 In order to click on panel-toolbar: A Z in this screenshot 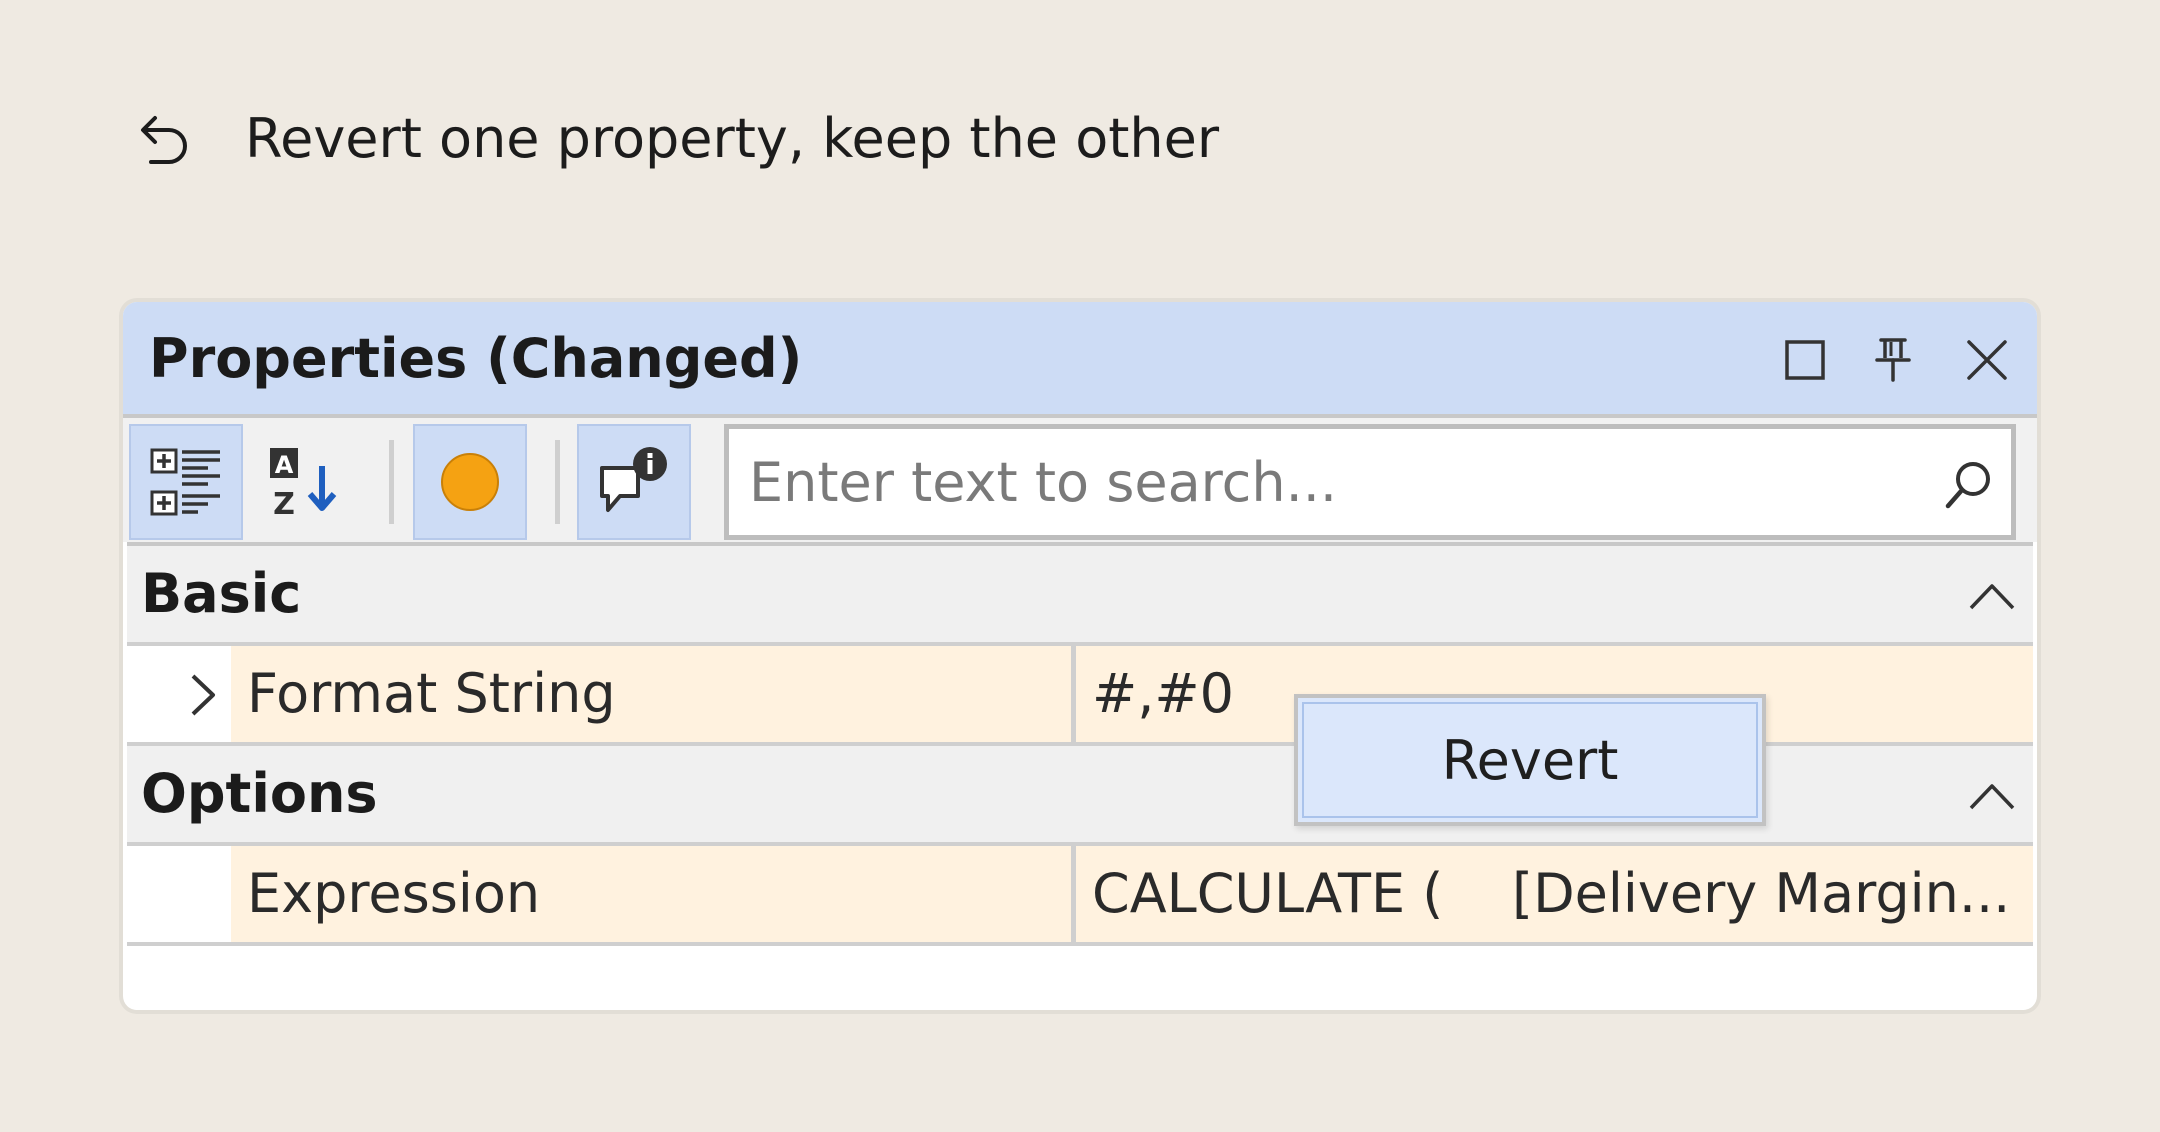, I will do `click(1080, 478)`.